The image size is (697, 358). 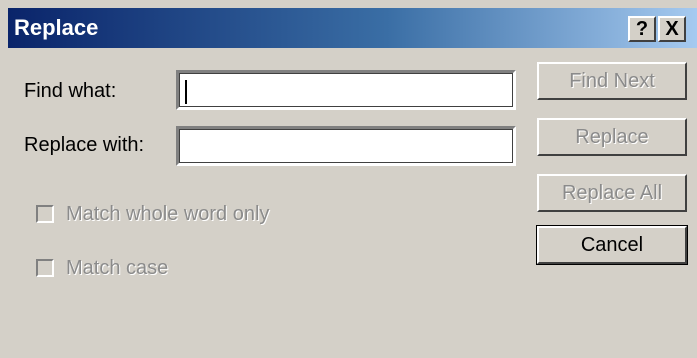 I want to click on title-bar: Replace ? X, so click(x=352, y=28).